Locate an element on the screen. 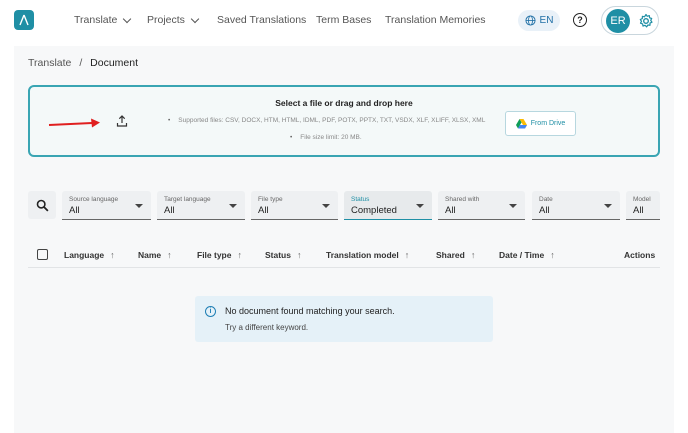  nav-translate-label: Translate is located at coordinates (96, 20).